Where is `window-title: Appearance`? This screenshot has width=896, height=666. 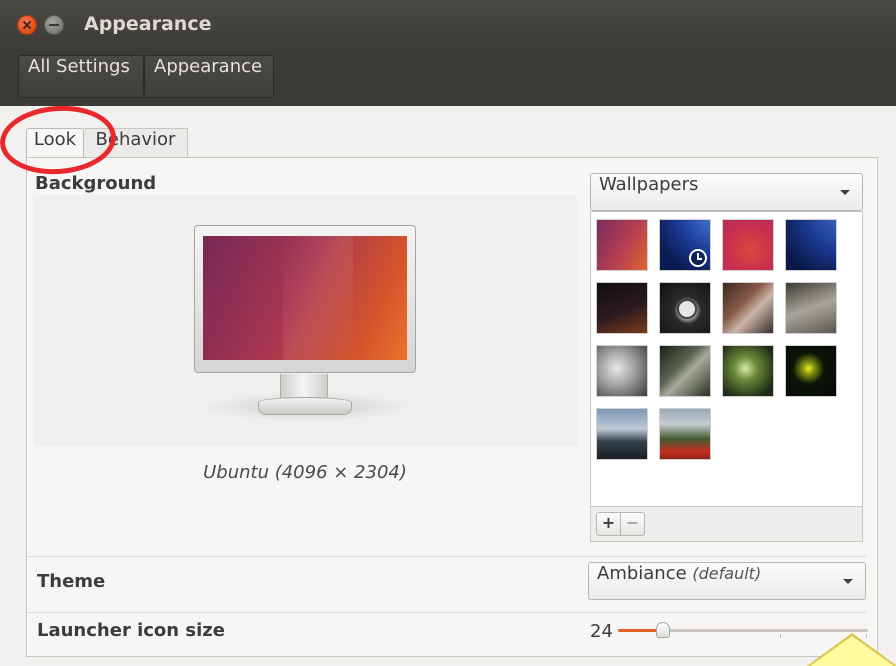 window-title: Appearance is located at coordinates (148, 24).